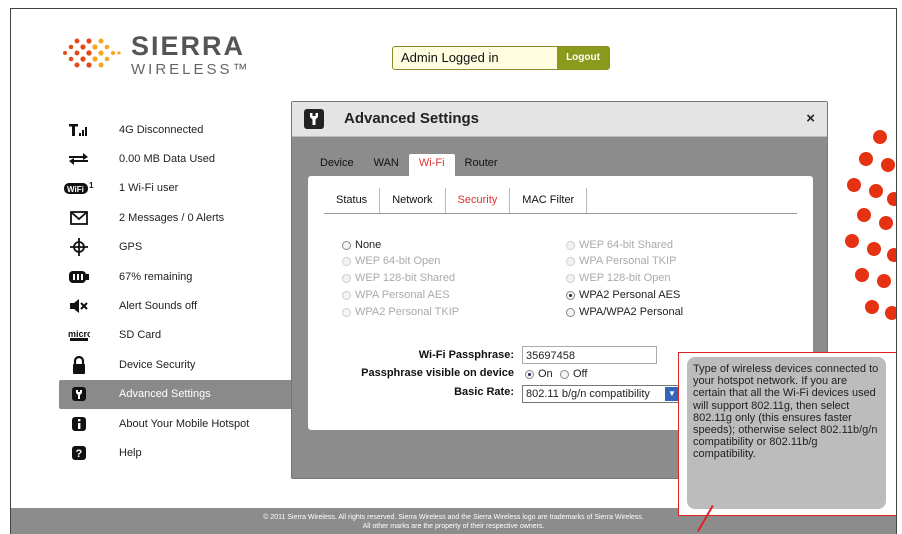 This screenshot has width=902, height=534. Describe the element at coordinates (396, 295) in the screenshot. I see `security-option-wpa-aes: WPA Personal AES` at that location.